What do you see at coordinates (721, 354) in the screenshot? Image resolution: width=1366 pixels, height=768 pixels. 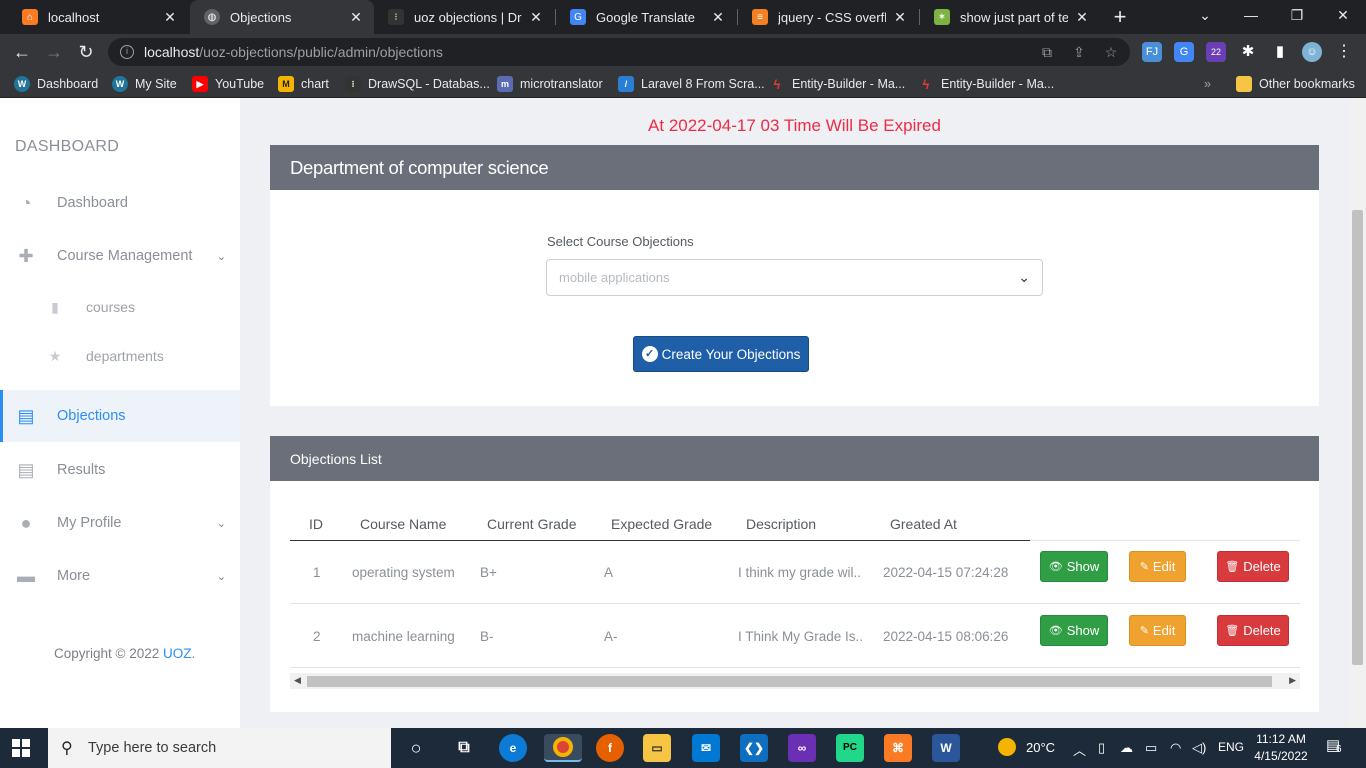 I see `create-objections-button: ✓ Create Your Objections` at bounding box center [721, 354].